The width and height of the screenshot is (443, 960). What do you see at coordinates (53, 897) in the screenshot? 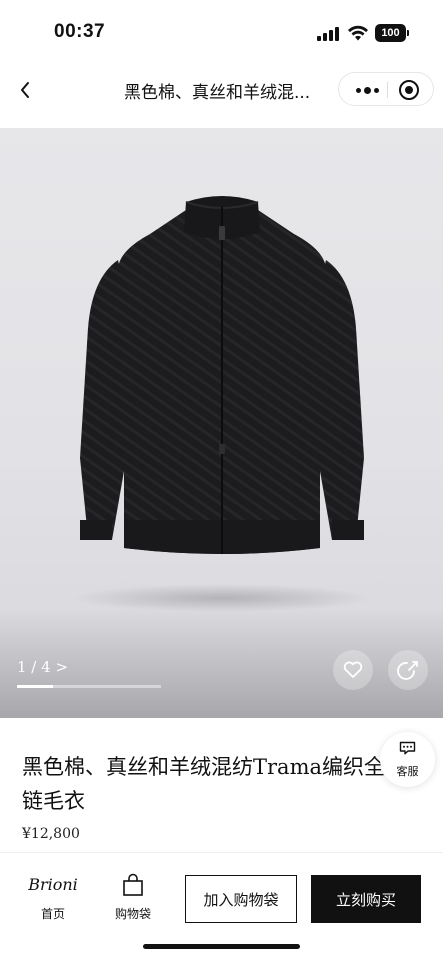
I see `tab-home: Brioni 首页` at bounding box center [53, 897].